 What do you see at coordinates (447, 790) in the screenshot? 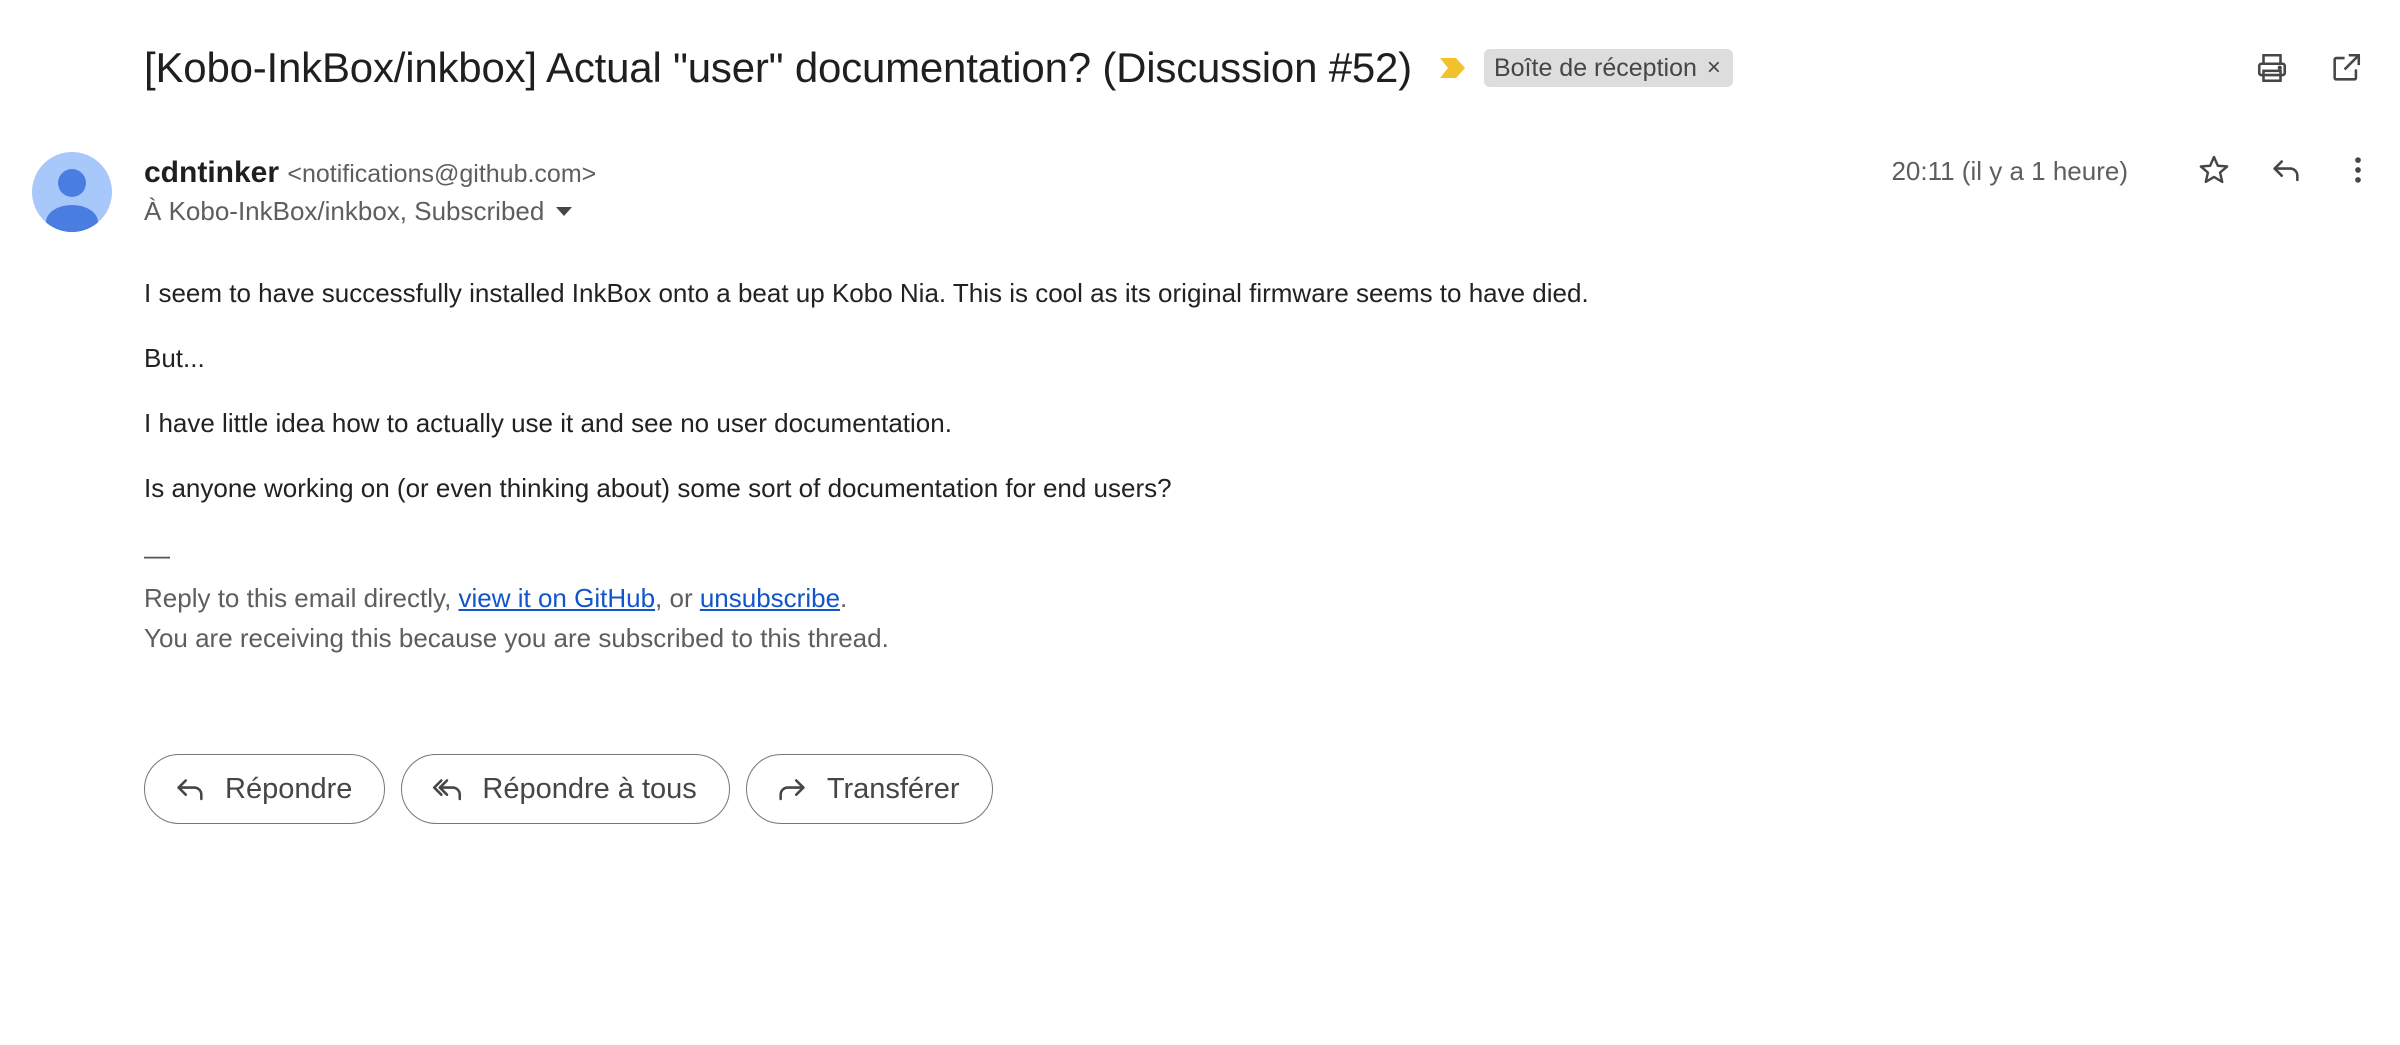
I see `reply-all-icon` at bounding box center [447, 790].